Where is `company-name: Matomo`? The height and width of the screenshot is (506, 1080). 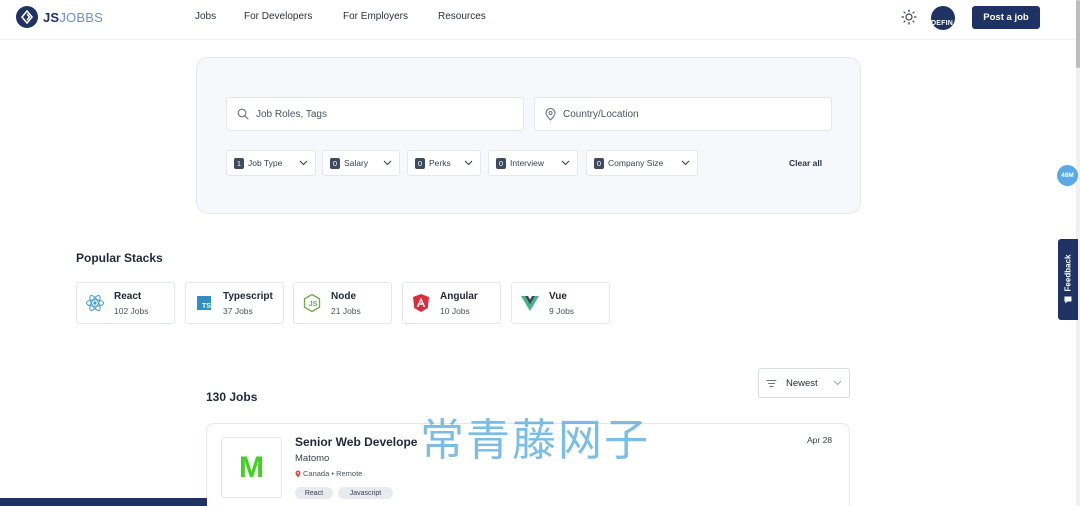 company-name: Matomo is located at coordinates (312, 458).